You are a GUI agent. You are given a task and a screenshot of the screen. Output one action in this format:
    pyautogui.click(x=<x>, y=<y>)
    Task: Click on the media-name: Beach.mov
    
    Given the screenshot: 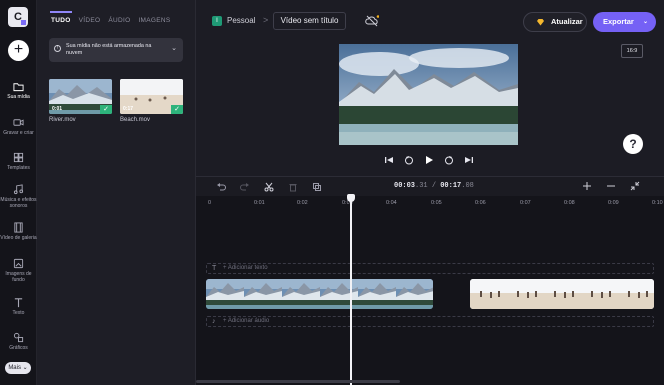 What is the action you would take?
    pyautogui.click(x=135, y=120)
    